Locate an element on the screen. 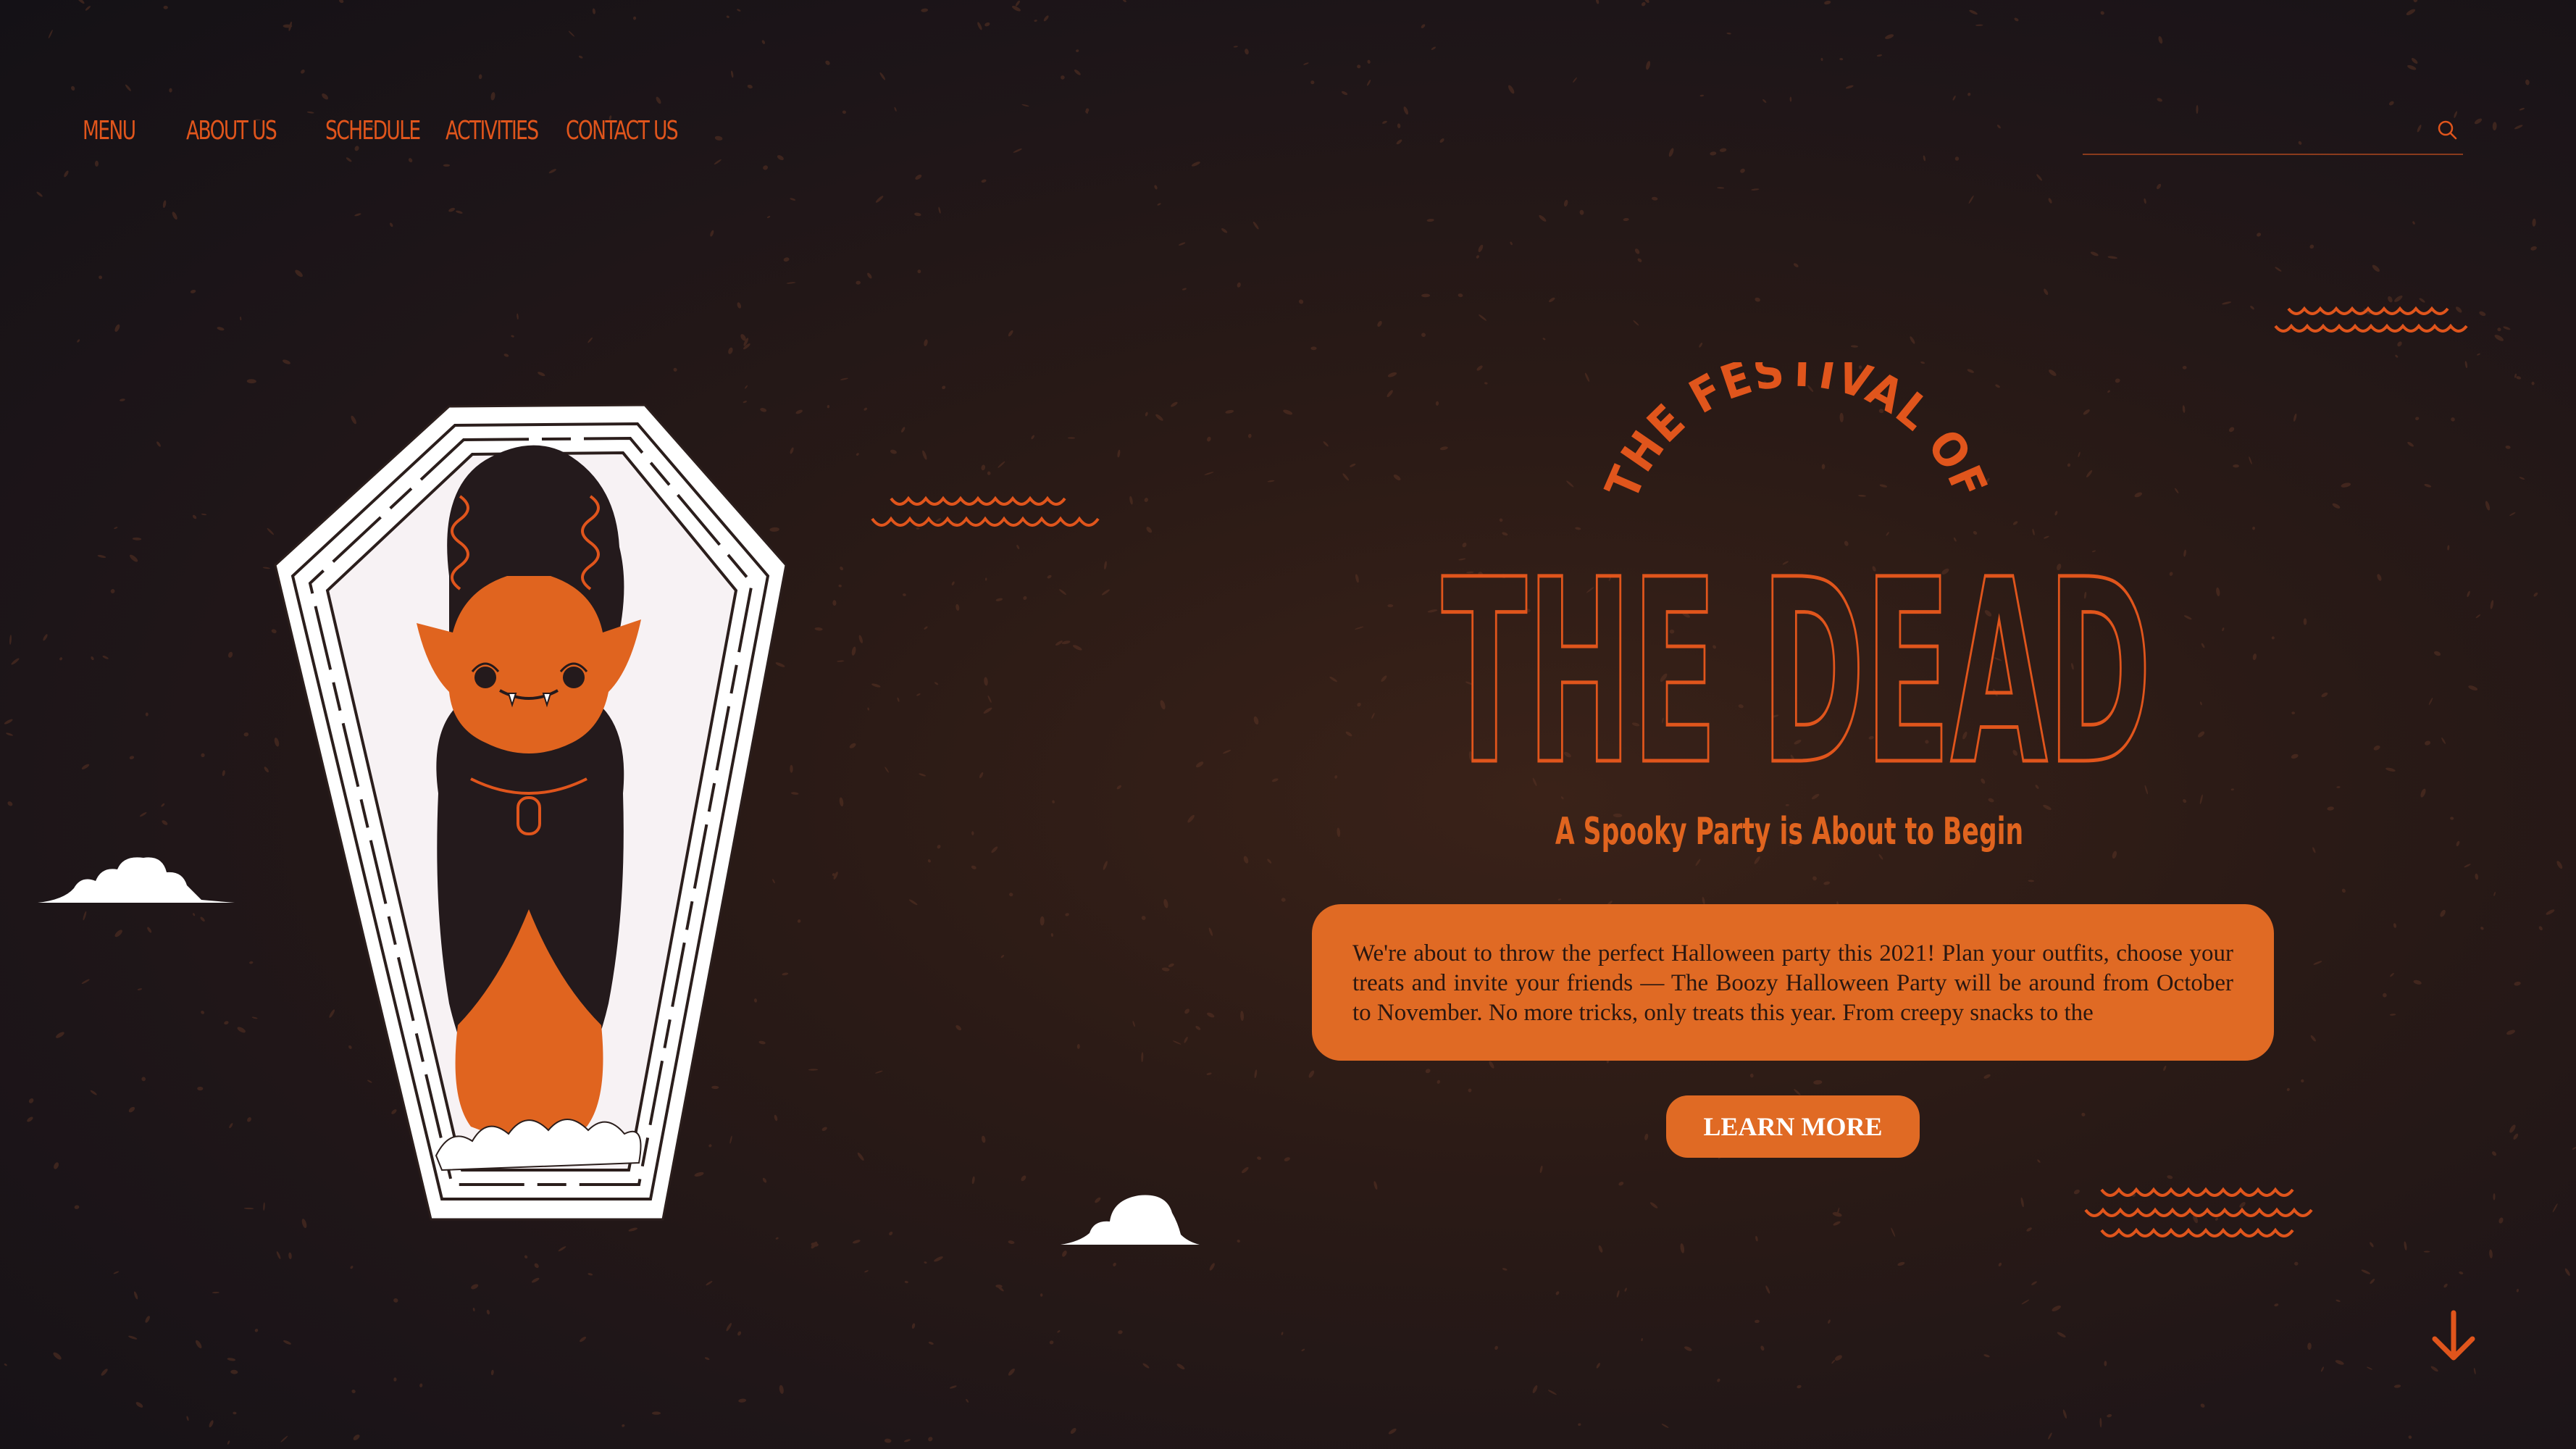 Image resolution: width=2576 pixels, height=1449 pixels. scroll-down-arrow-icon is located at coordinates (2453, 1336).